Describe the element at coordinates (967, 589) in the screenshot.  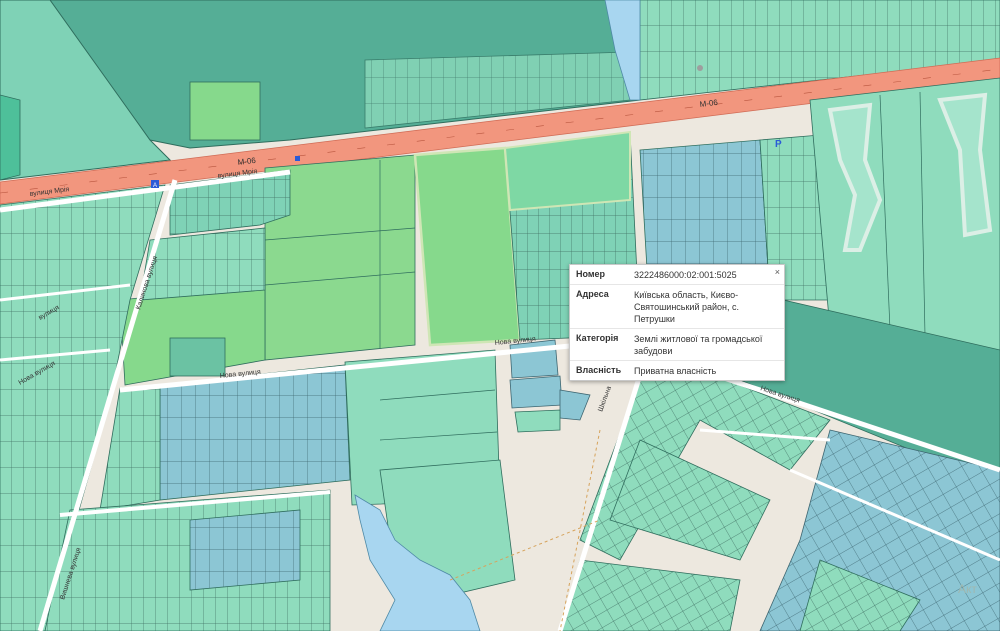
I see `map-watermark: Акт` at that location.